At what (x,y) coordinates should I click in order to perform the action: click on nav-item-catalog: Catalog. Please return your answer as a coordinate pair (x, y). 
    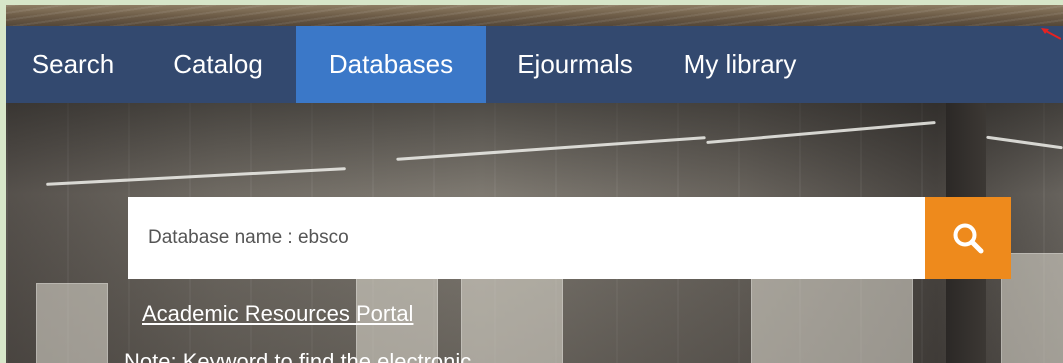
    Looking at the image, I should click on (218, 64).